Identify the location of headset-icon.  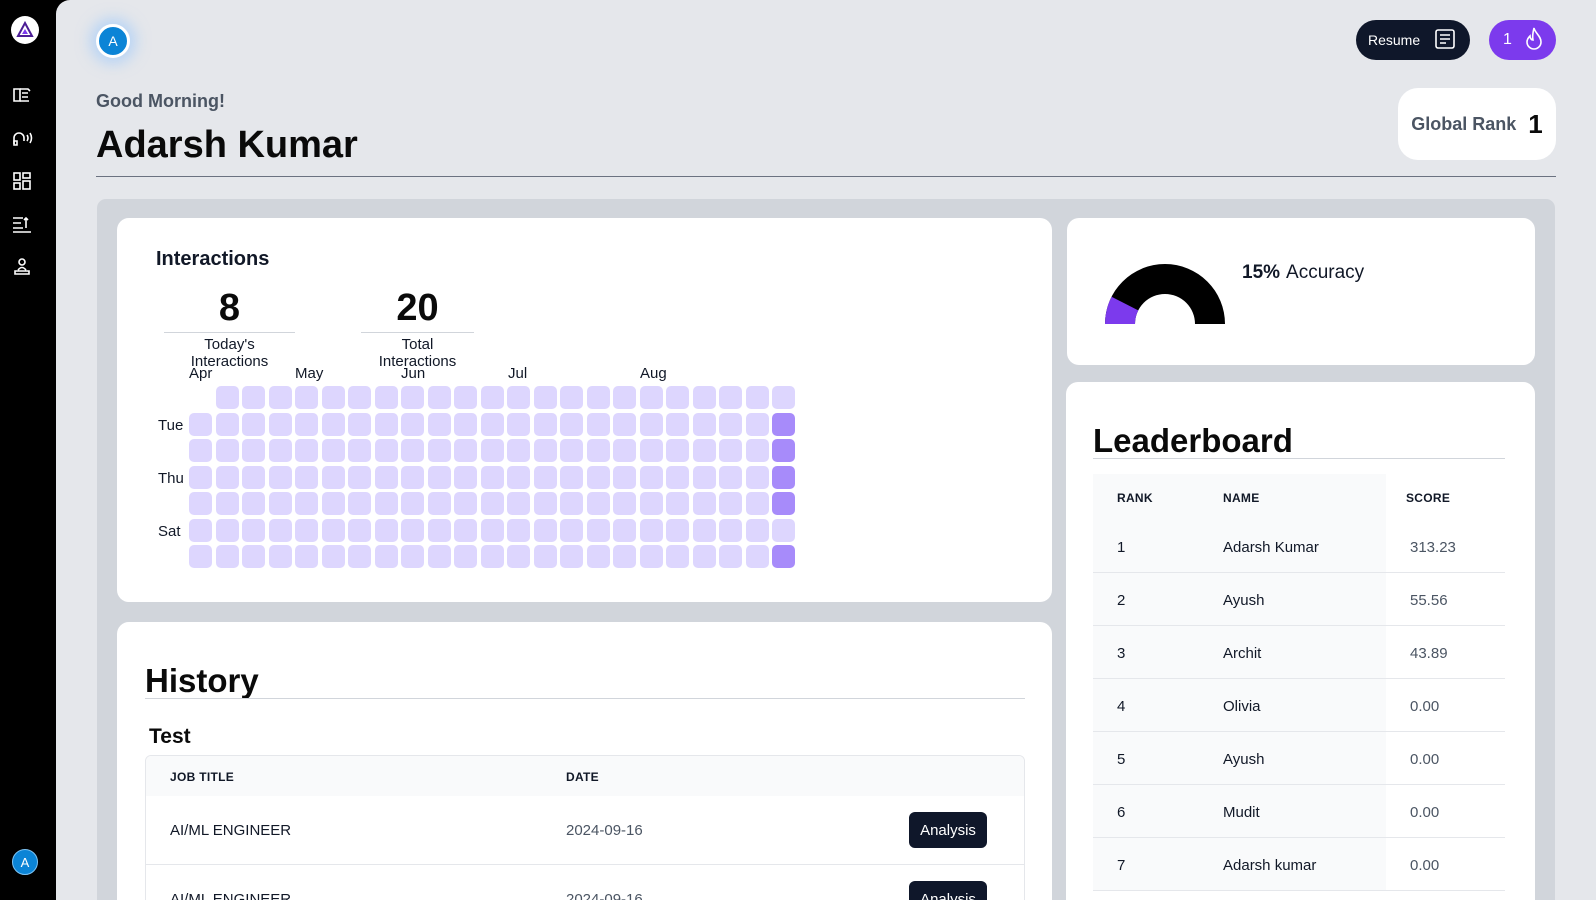
(22, 138).